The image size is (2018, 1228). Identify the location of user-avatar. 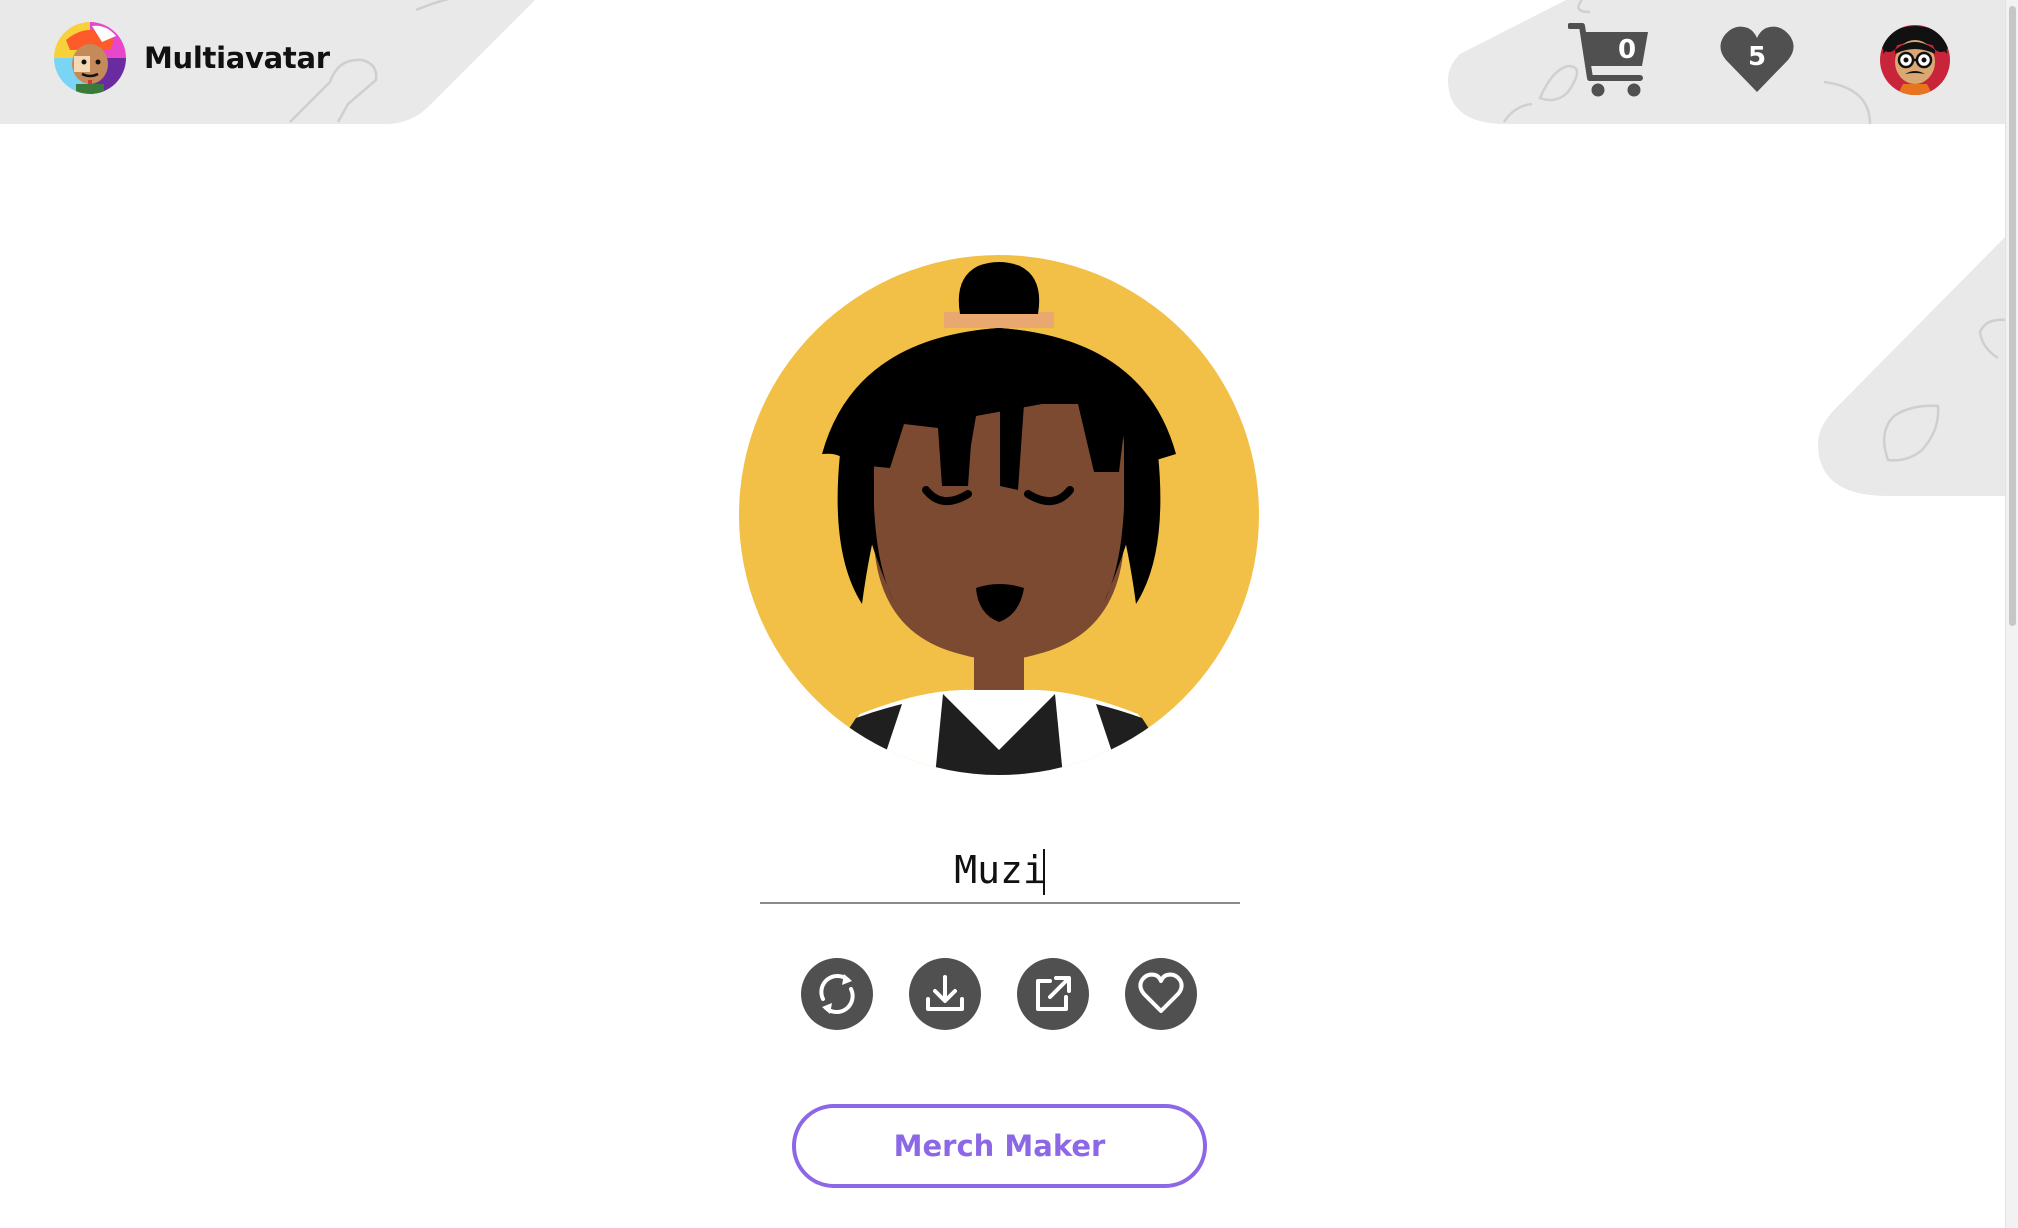
(1915, 60).